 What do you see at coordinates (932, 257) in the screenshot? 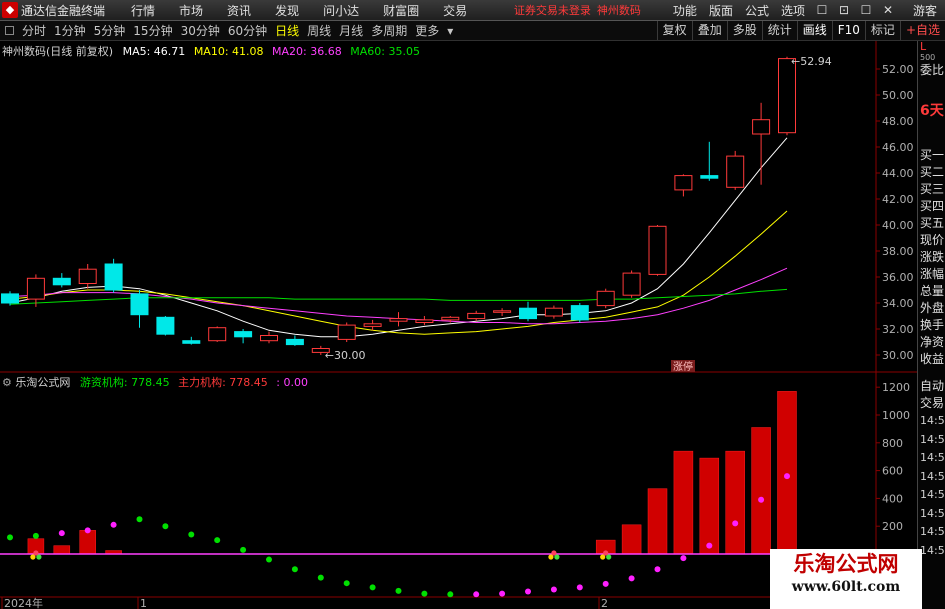
I see `field-change: 涨跌` at bounding box center [932, 257].